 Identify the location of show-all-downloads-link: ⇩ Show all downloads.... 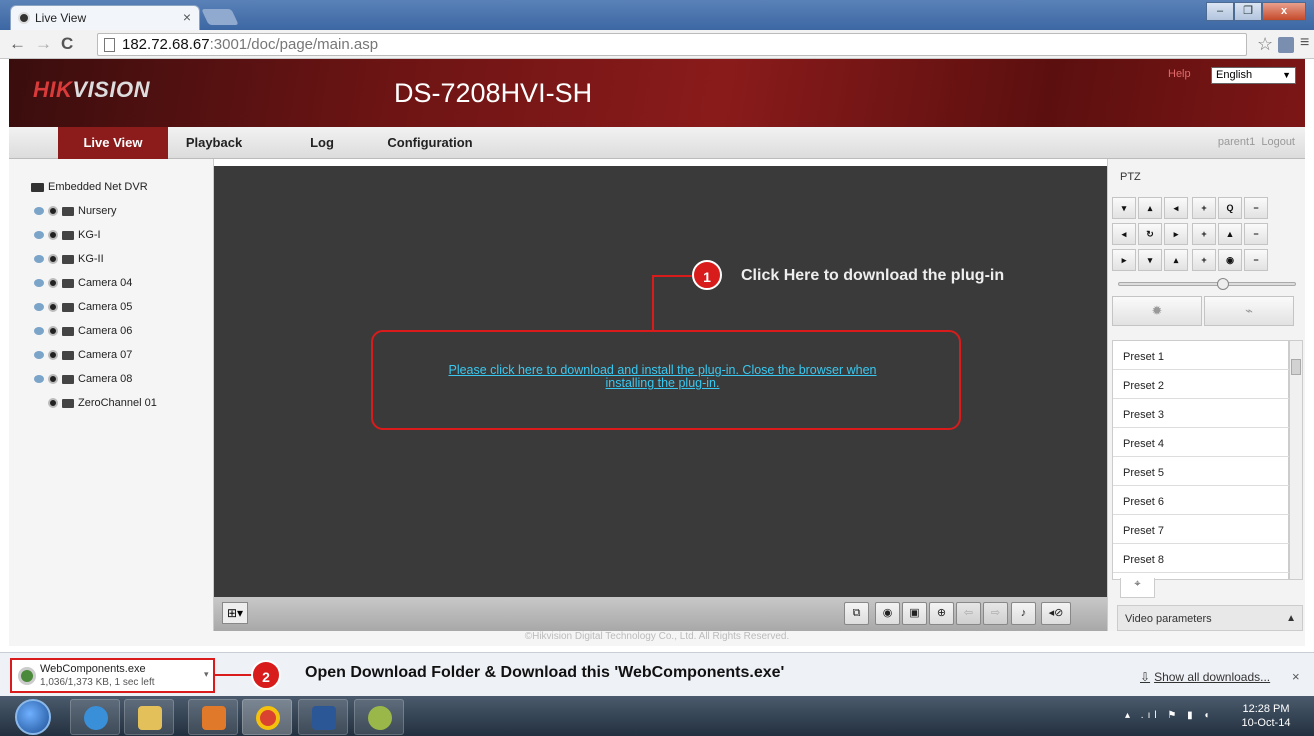
(1205, 677).